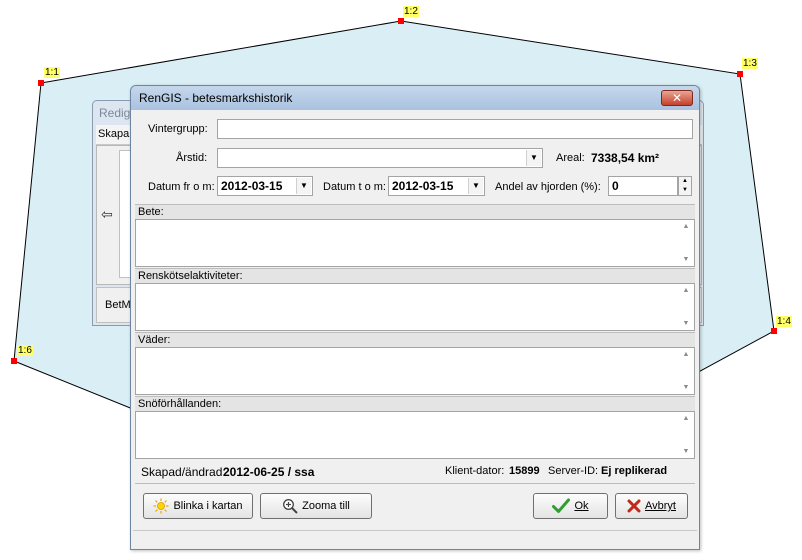 The height and width of the screenshot is (560, 802). I want to click on ok-label: Ok, so click(581, 506).